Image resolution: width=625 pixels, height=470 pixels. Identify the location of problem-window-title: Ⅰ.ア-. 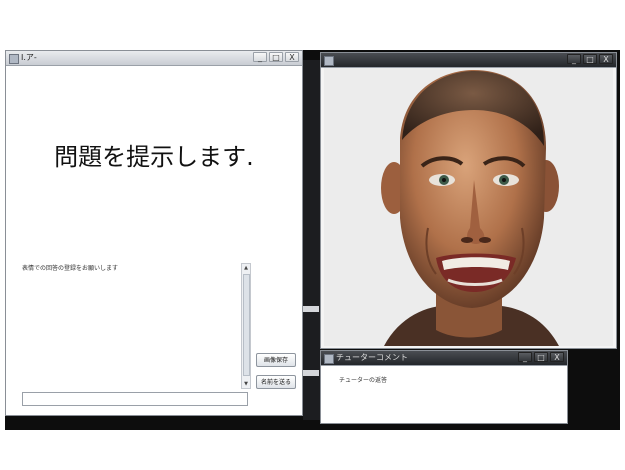
(29, 57).